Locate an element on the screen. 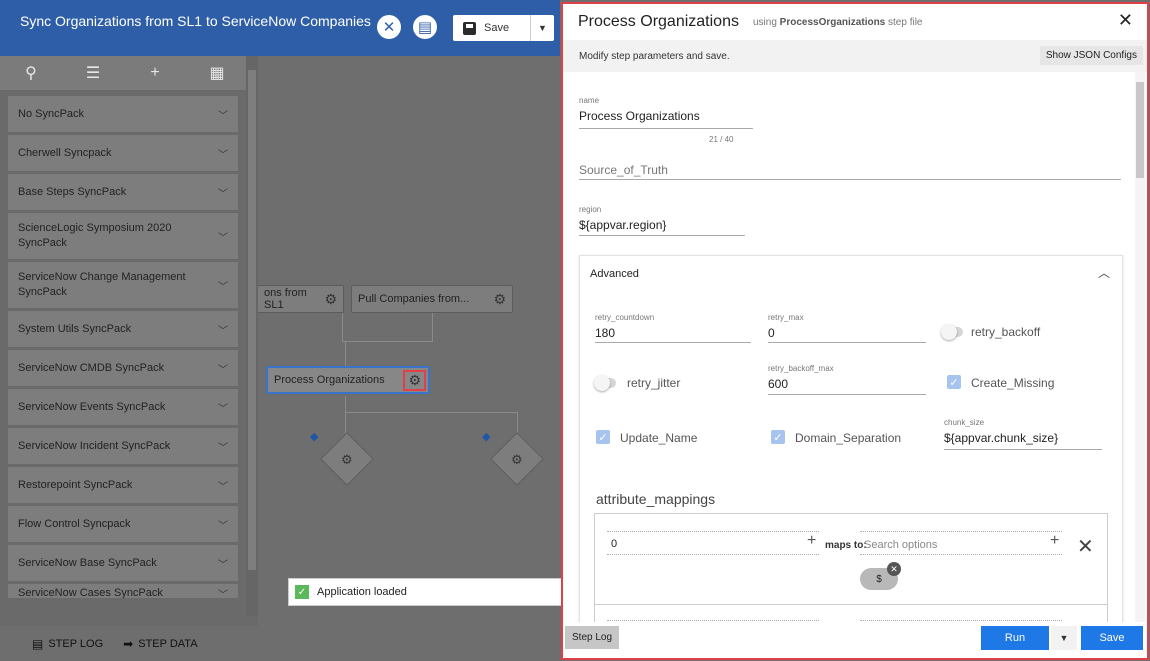 Image resolution: width=1150 pixels, height=661 pixels. region-input: ${appvar.region} is located at coordinates (622, 225).